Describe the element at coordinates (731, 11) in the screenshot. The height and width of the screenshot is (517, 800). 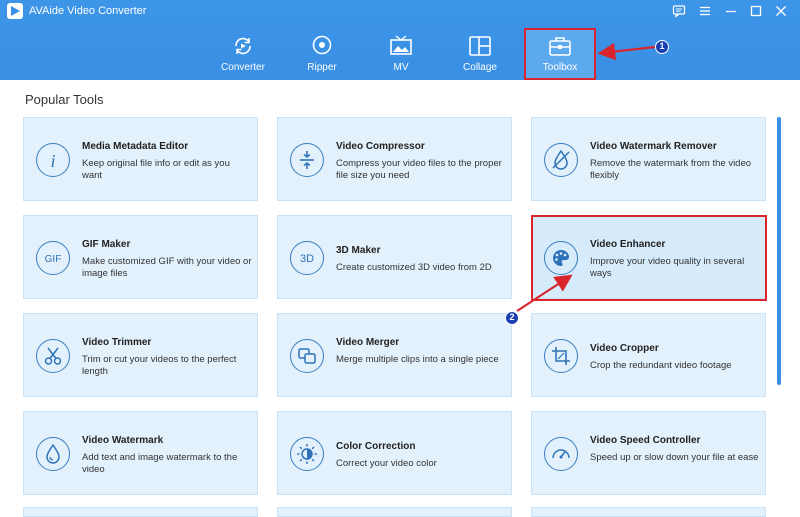
I see `minimize-icon` at that location.